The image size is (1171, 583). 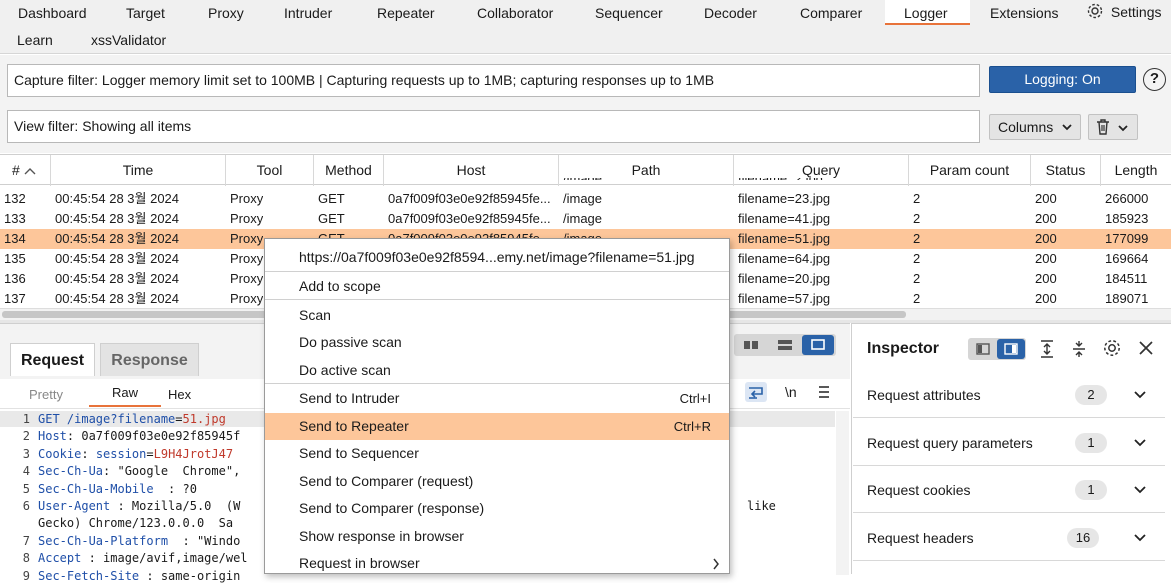 I want to click on tab-dashboard: Dashboard, so click(x=52, y=13).